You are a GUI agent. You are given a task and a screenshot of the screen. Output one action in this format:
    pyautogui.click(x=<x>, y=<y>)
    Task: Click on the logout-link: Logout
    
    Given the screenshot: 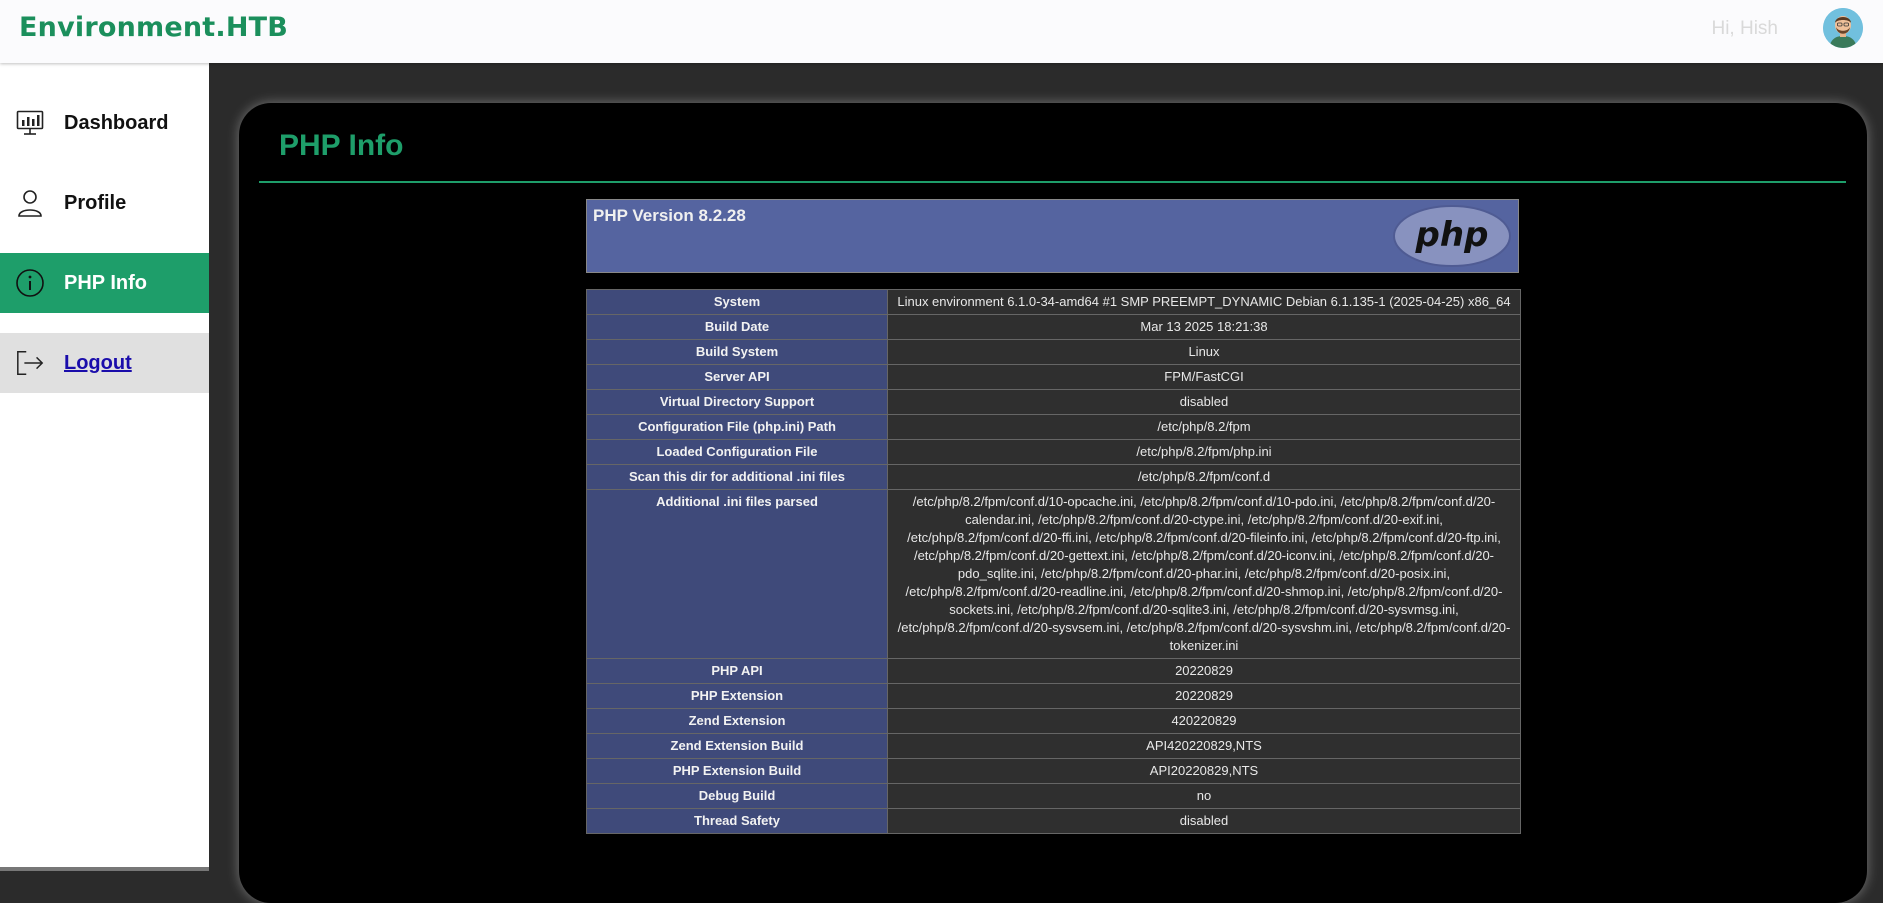 What is the action you would take?
    pyautogui.click(x=98, y=363)
    